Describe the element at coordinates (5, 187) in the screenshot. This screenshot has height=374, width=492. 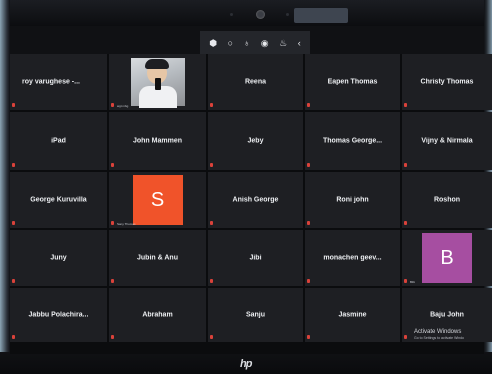
I see `laptop-left-bezel` at that location.